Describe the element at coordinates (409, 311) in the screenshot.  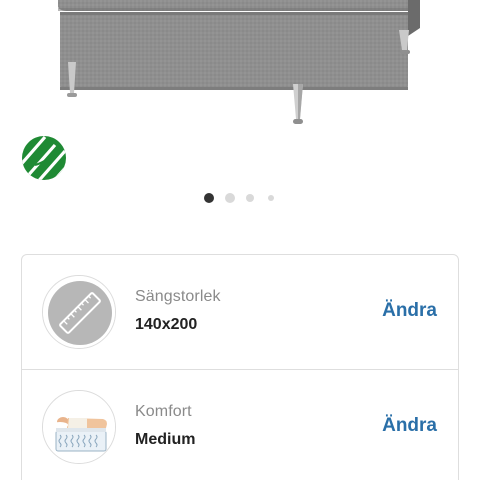
I see `change-size-link: Ändra` at that location.